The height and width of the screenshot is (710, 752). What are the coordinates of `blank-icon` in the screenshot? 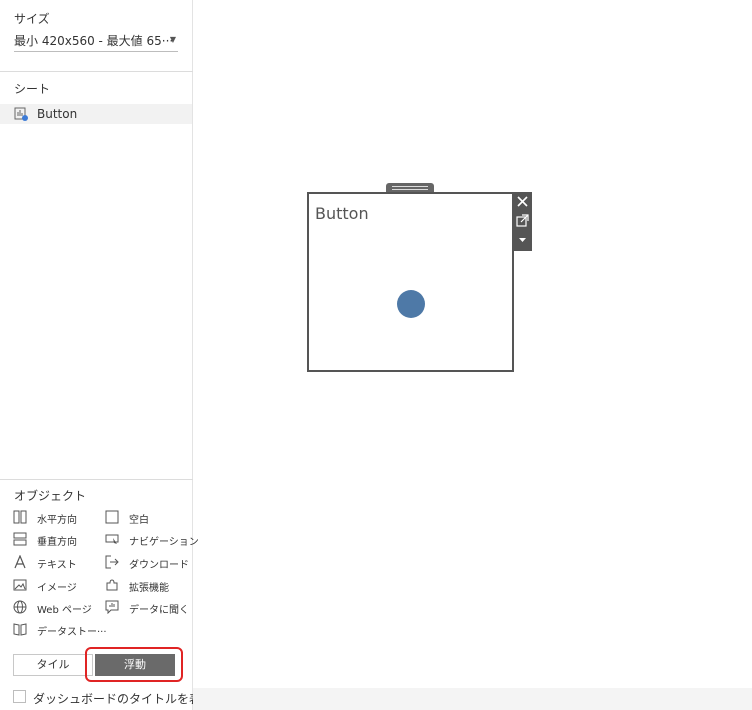 It's located at (112, 517).